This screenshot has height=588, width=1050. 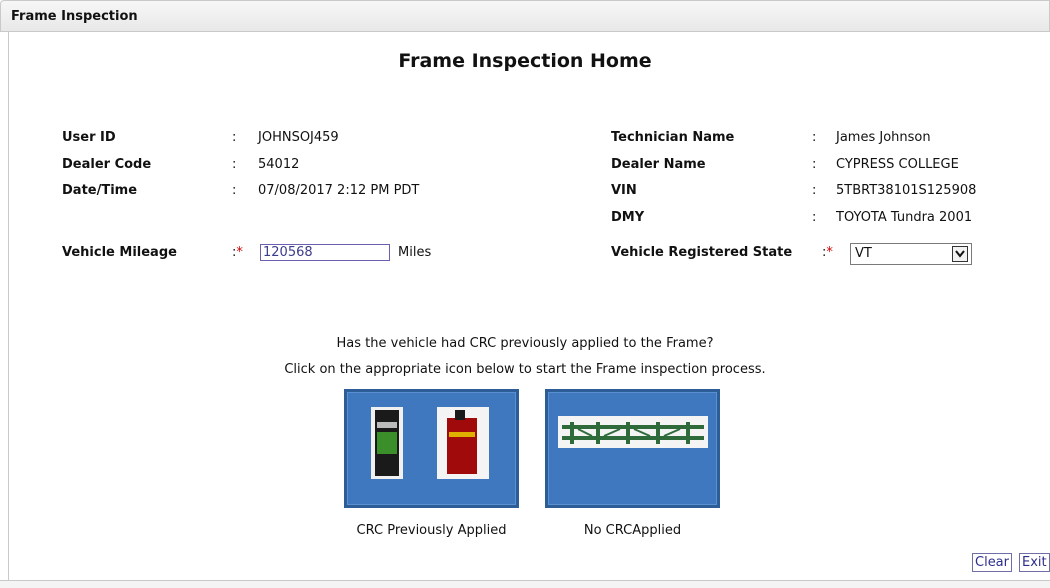 What do you see at coordinates (911, 254) in the screenshot?
I see `registered-state-select: VT` at bounding box center [911, 254].